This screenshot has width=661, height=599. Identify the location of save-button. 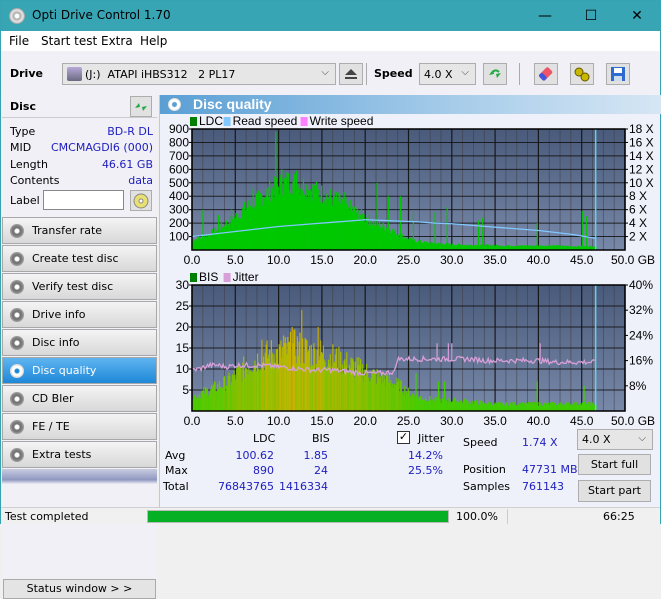
(618, 74).